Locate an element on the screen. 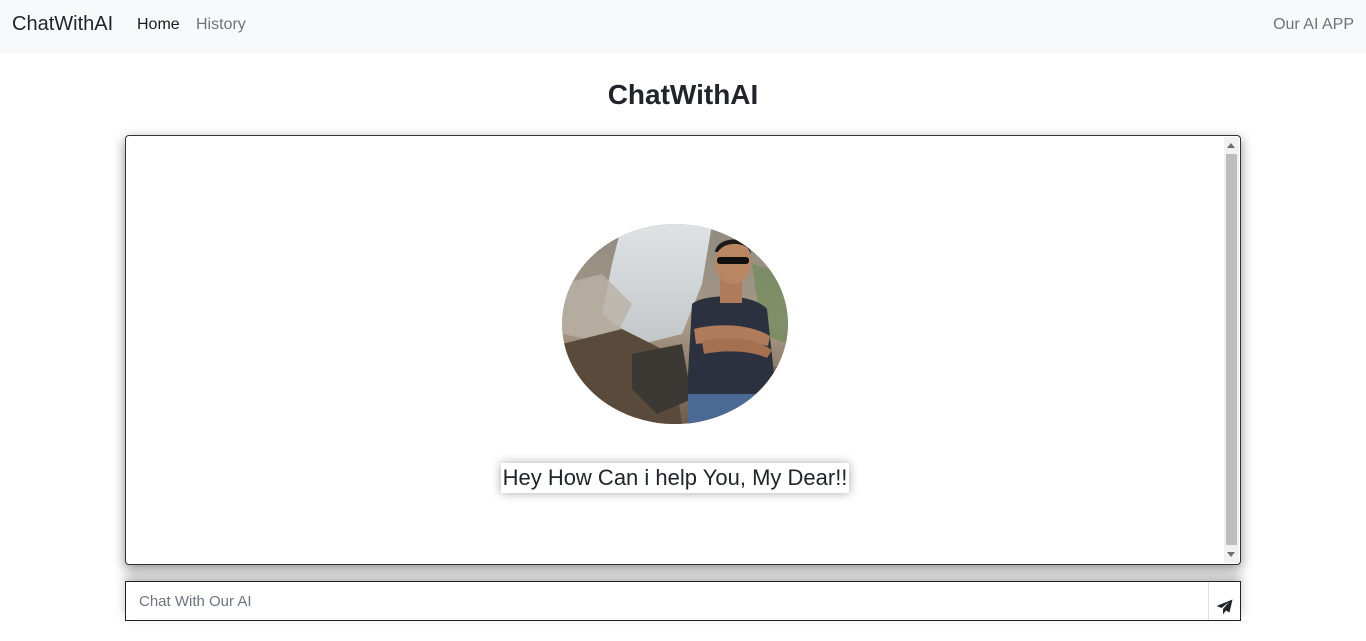 The height and width of the screenshot is (641, 1366). nav-history-link: History is located at coordinates (221, 25).